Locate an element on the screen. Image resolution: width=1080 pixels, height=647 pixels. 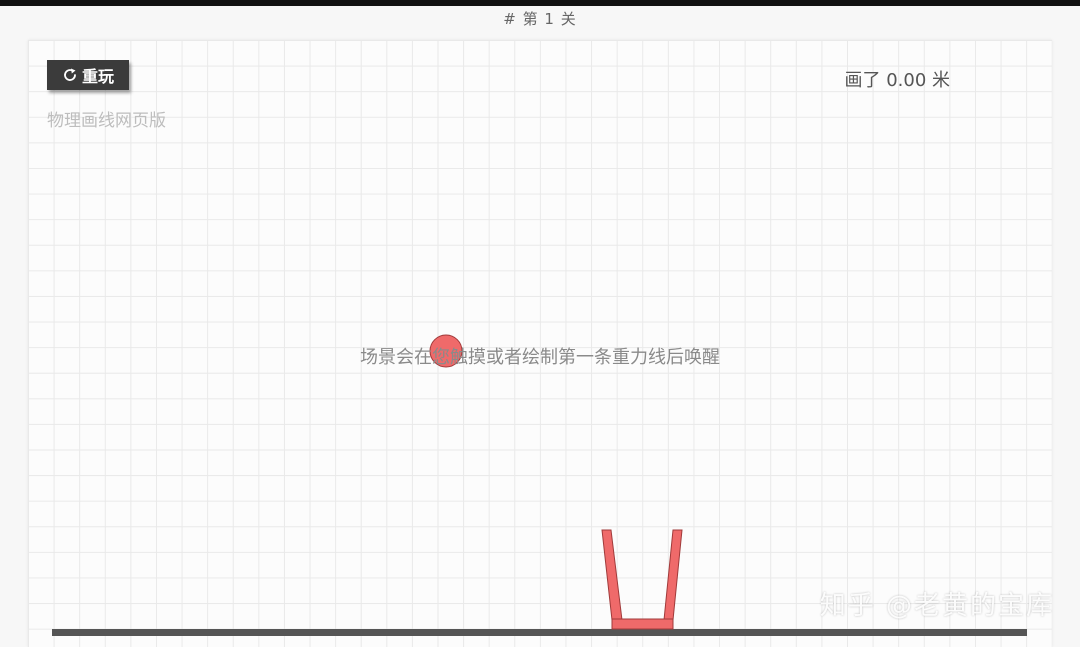
drawn-distance: 画了 0.00 米 is located at coordinates (897, 80).